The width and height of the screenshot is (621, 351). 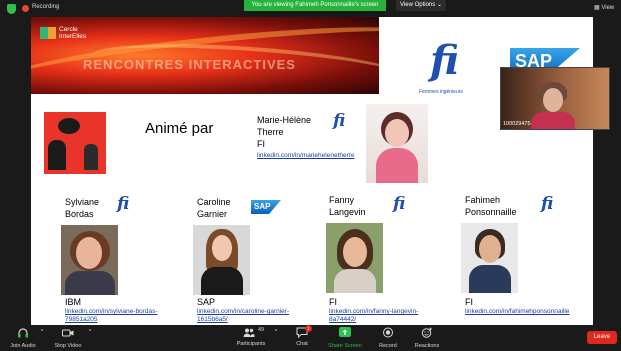 I want to click on participants-options-caret: ^, so click(x=276, y=332).